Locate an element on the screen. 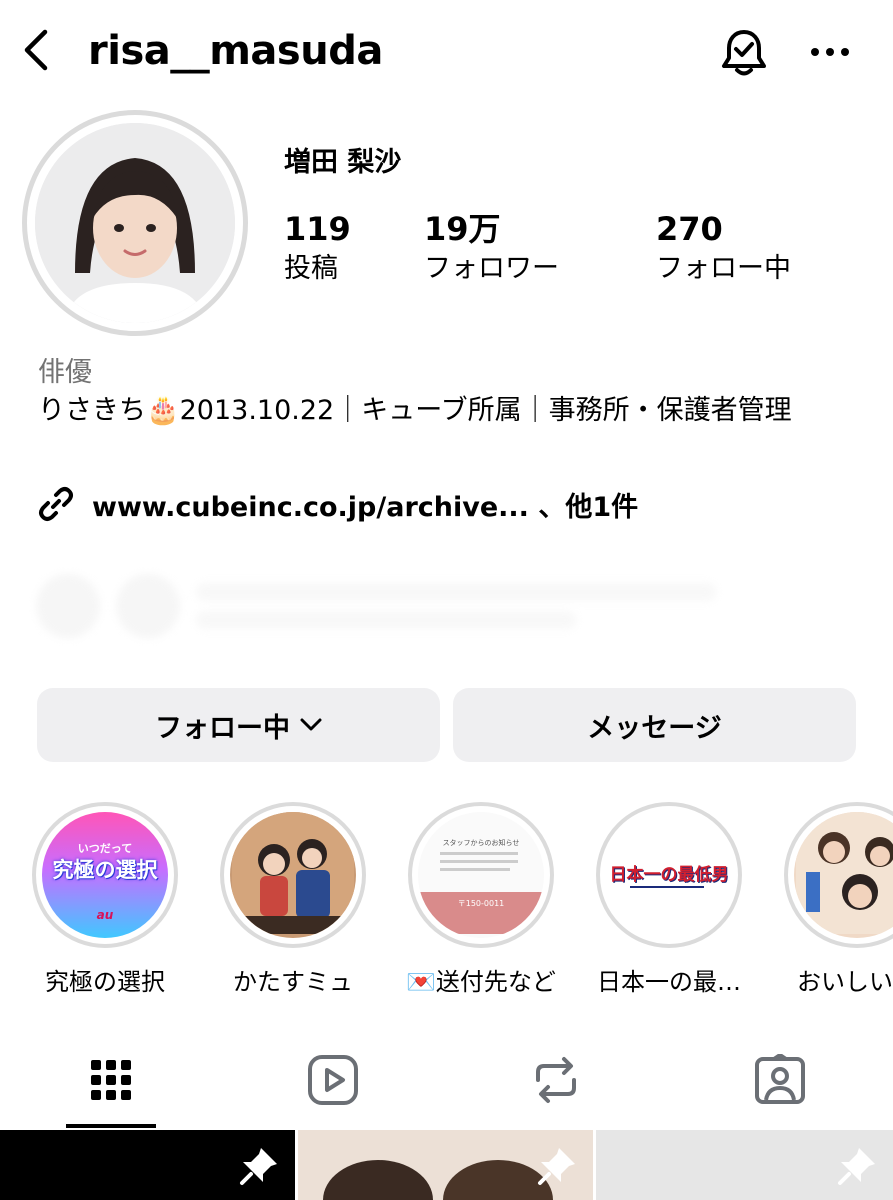 This screenshot has width=893, height=1200. following-button: フォロー中 is located at coordinates (238, 725).